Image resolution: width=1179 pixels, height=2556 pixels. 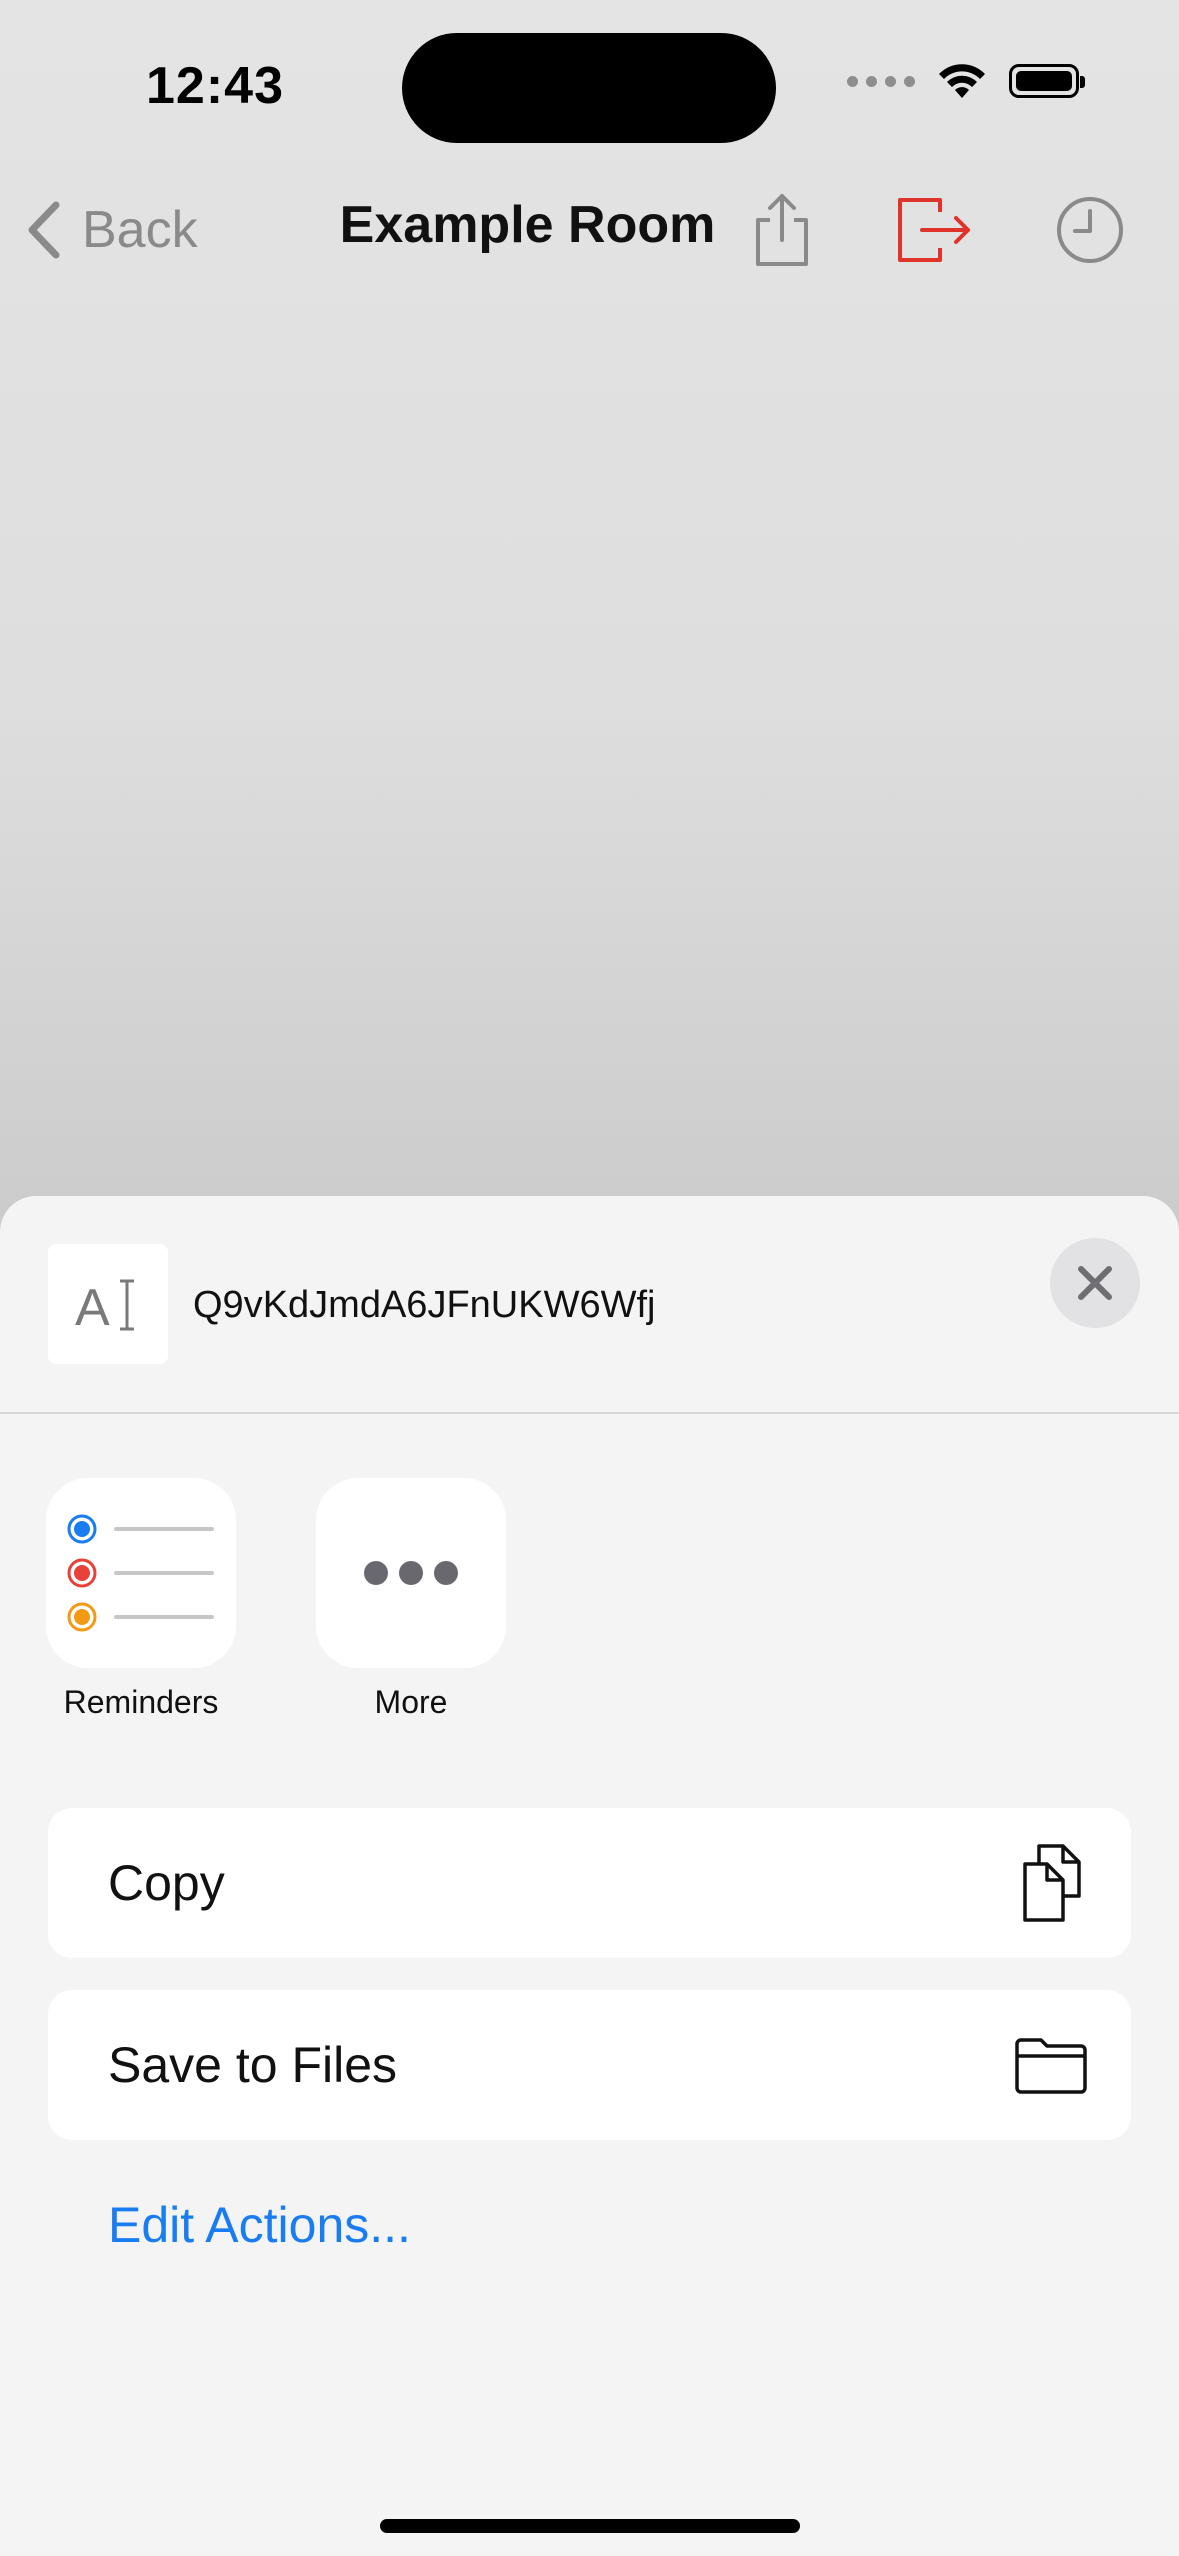 I want to click on action-save-to-files: Save to Files, so click(x=589, y=2065).